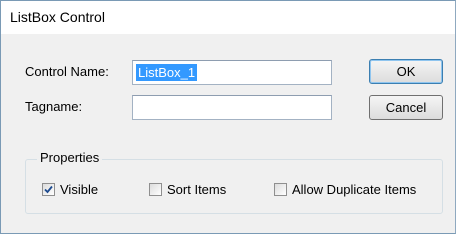  I want to click on allow-duplicate-items-checkbox, so click(280, 189).